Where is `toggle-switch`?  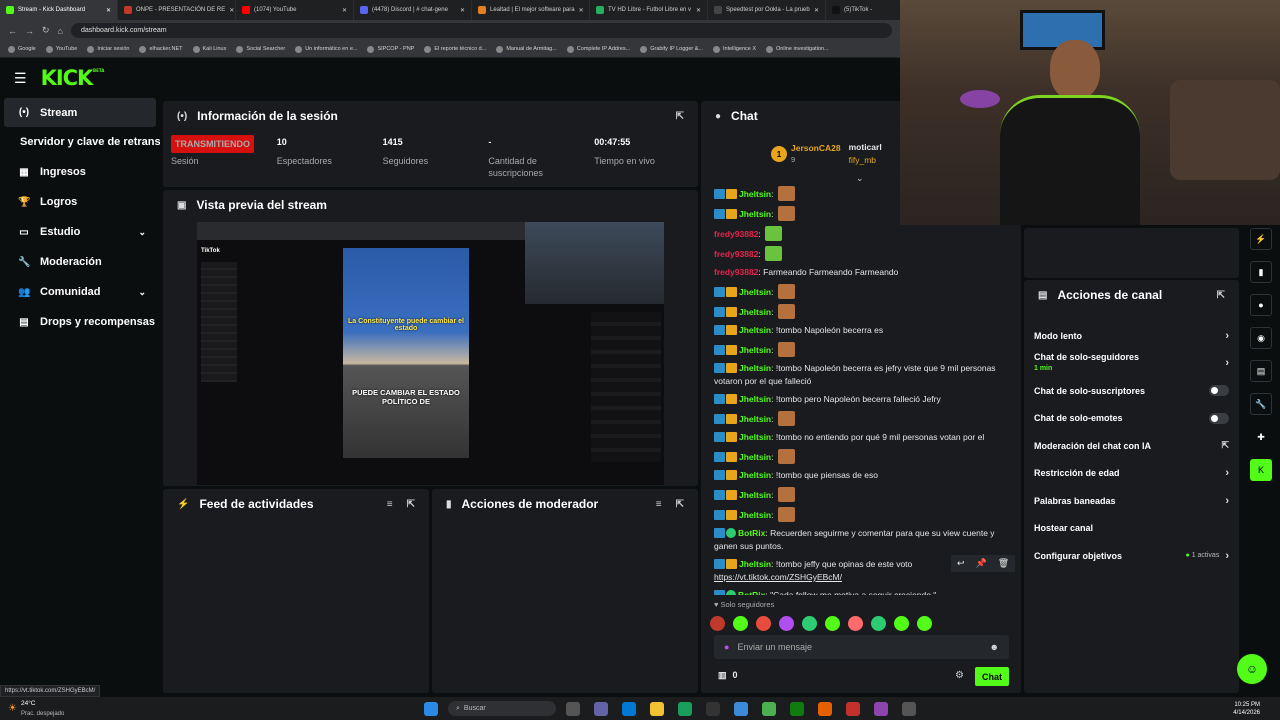
toggle-switch is located at coordinates (1219, 418).